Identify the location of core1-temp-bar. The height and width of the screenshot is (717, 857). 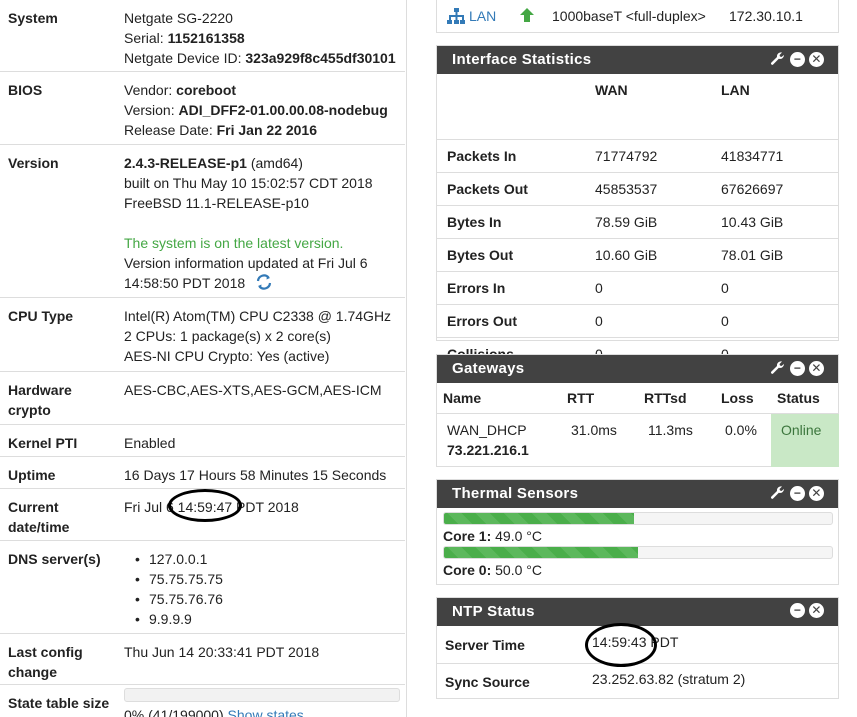
(638, 518).